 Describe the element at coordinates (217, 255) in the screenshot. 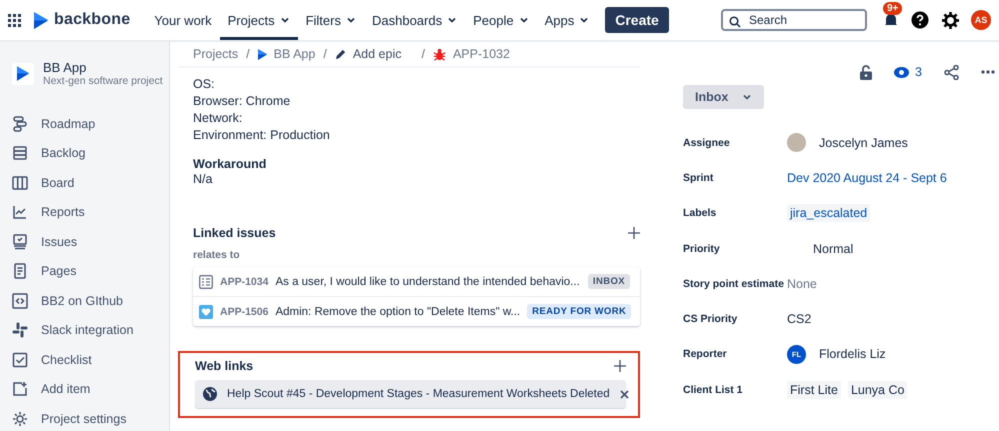

I see `relation-label: relates to` at that location.